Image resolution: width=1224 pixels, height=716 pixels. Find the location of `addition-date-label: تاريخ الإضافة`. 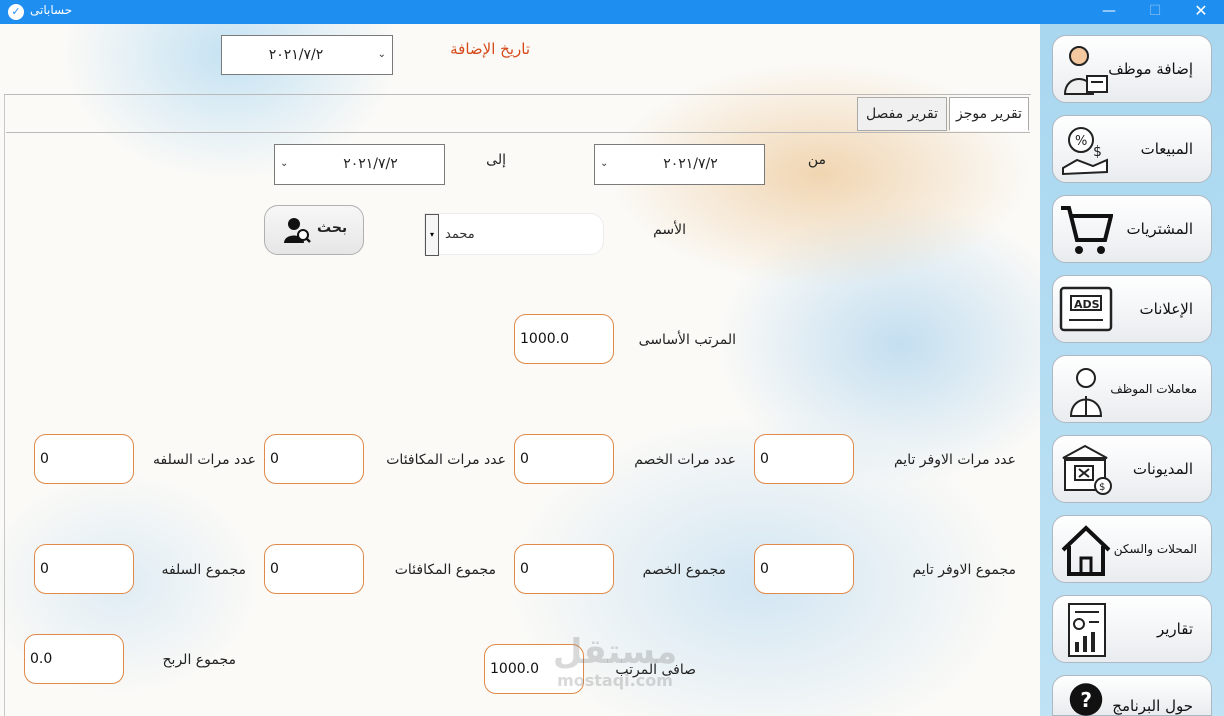

addition-date-label: تاريخ الإضافة is located at coordinates (490, 49).